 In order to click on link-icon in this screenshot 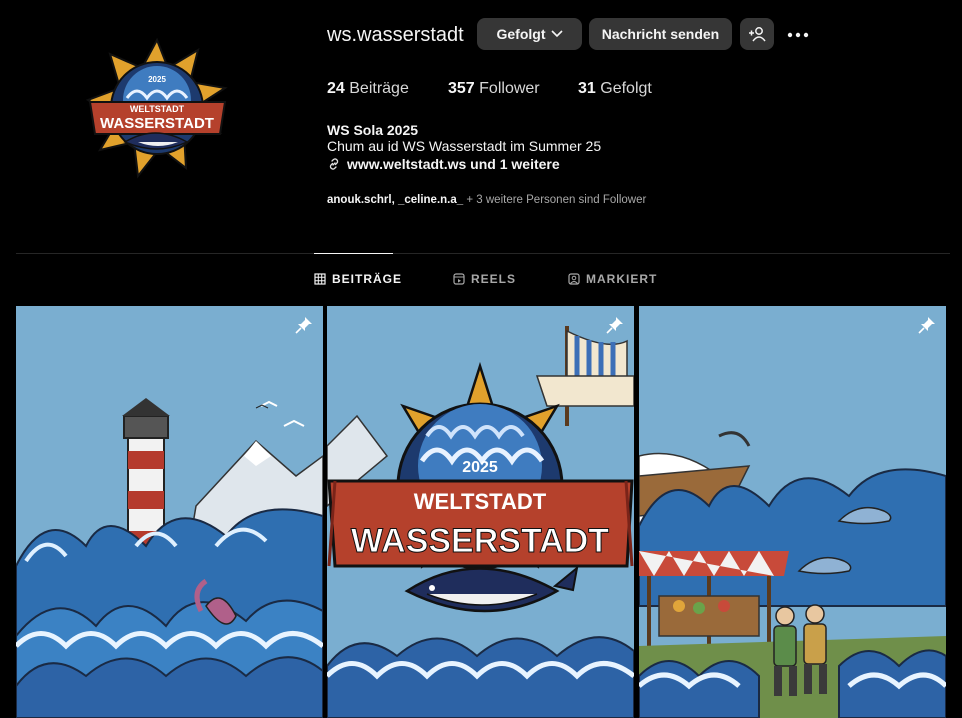, I will do `click(334, 164)`.